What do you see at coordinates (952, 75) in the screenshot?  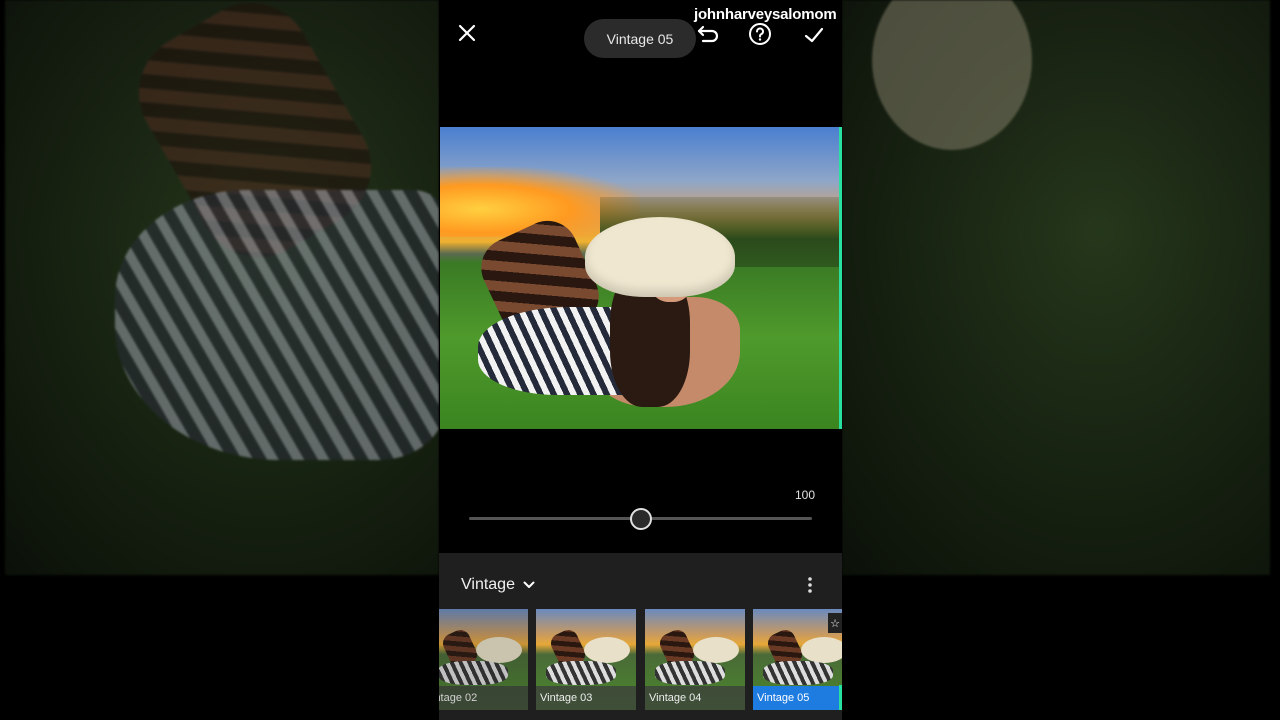 I see `background-figure-hat` at bounding box center [952, 75].